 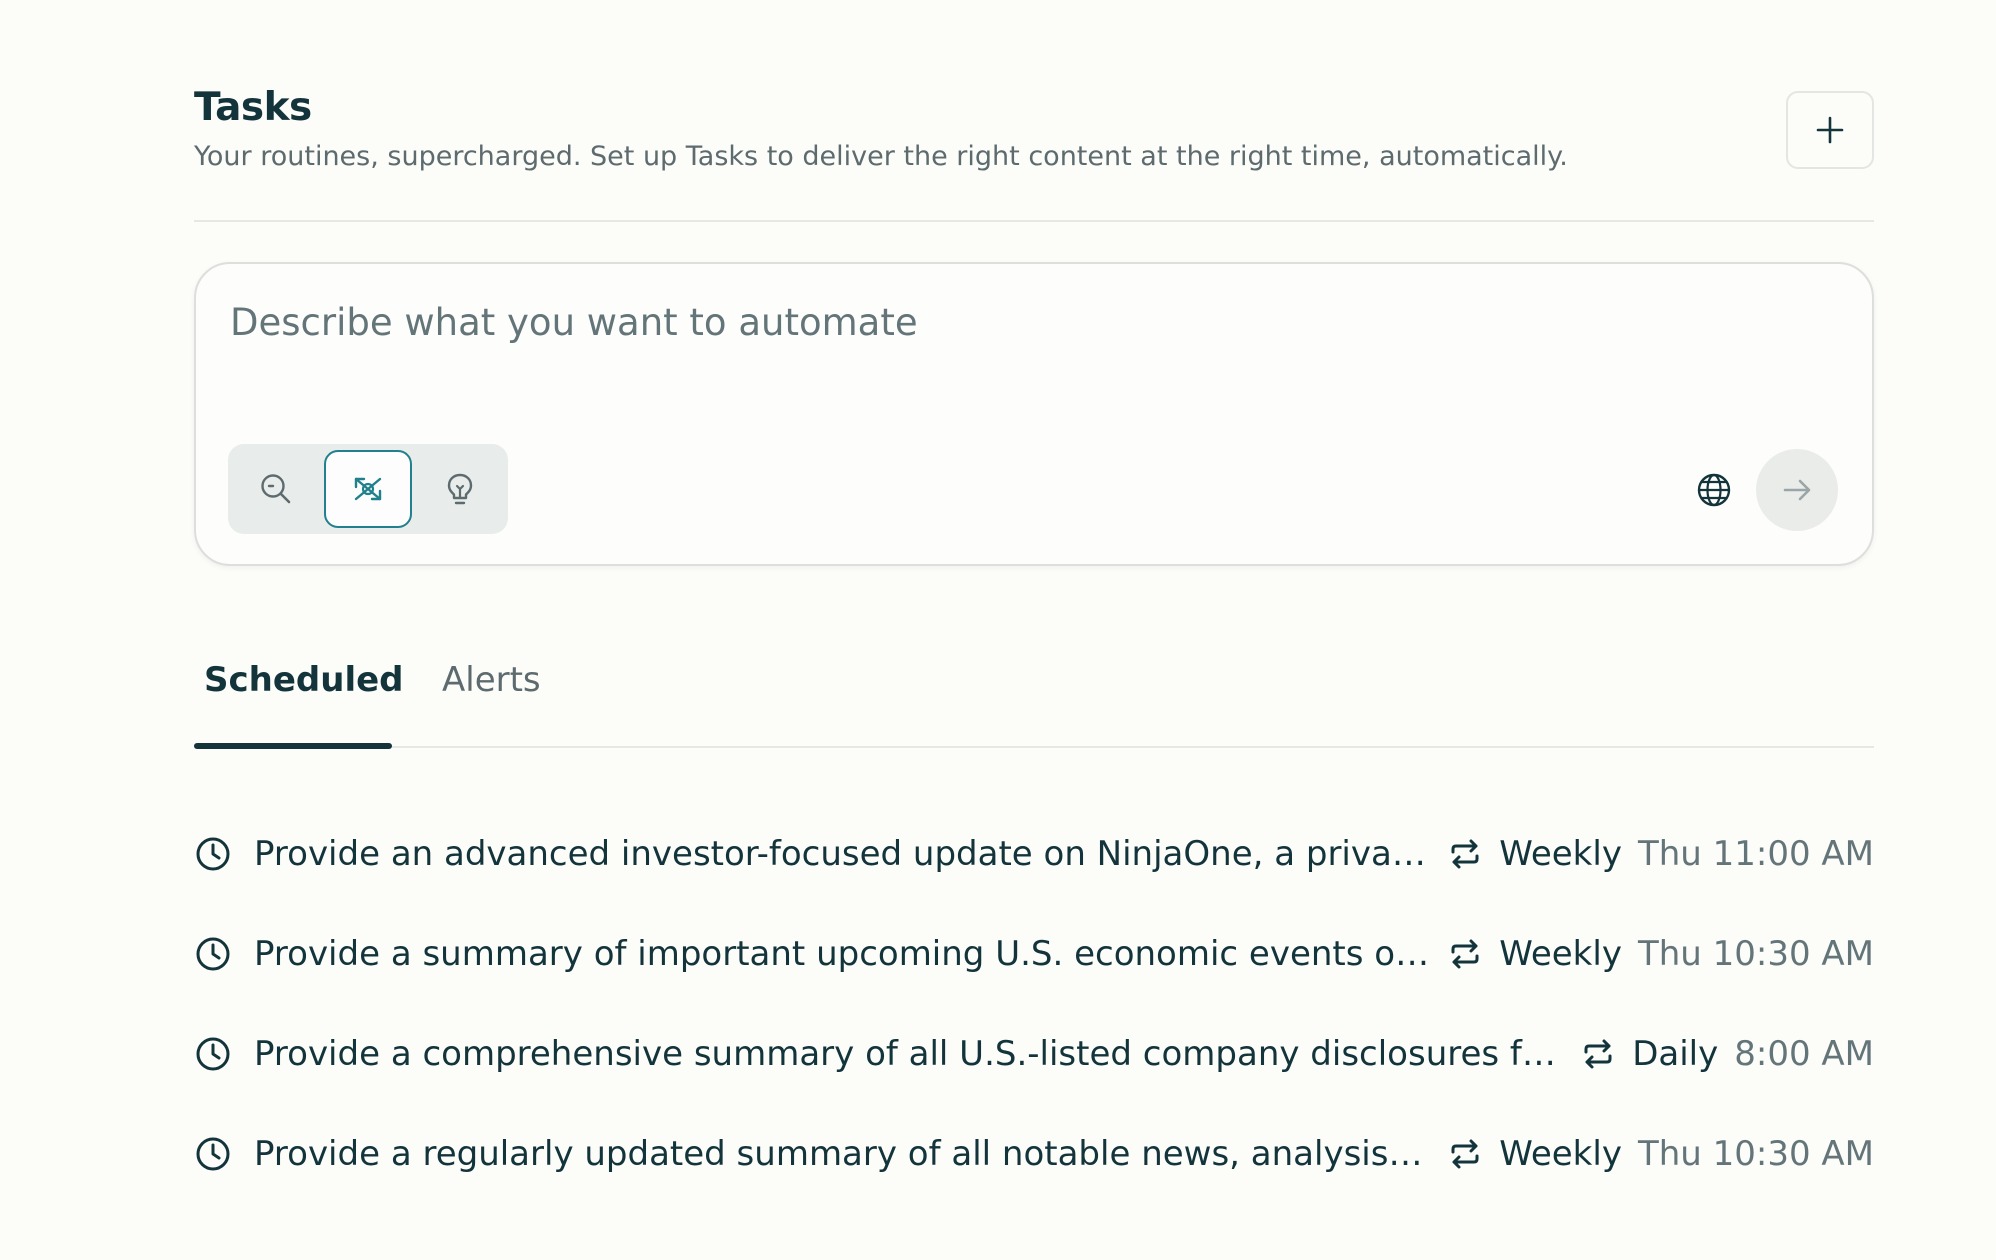 I want to click on task-time: Thu 11:00 AM, so click(x=1755, y=854).